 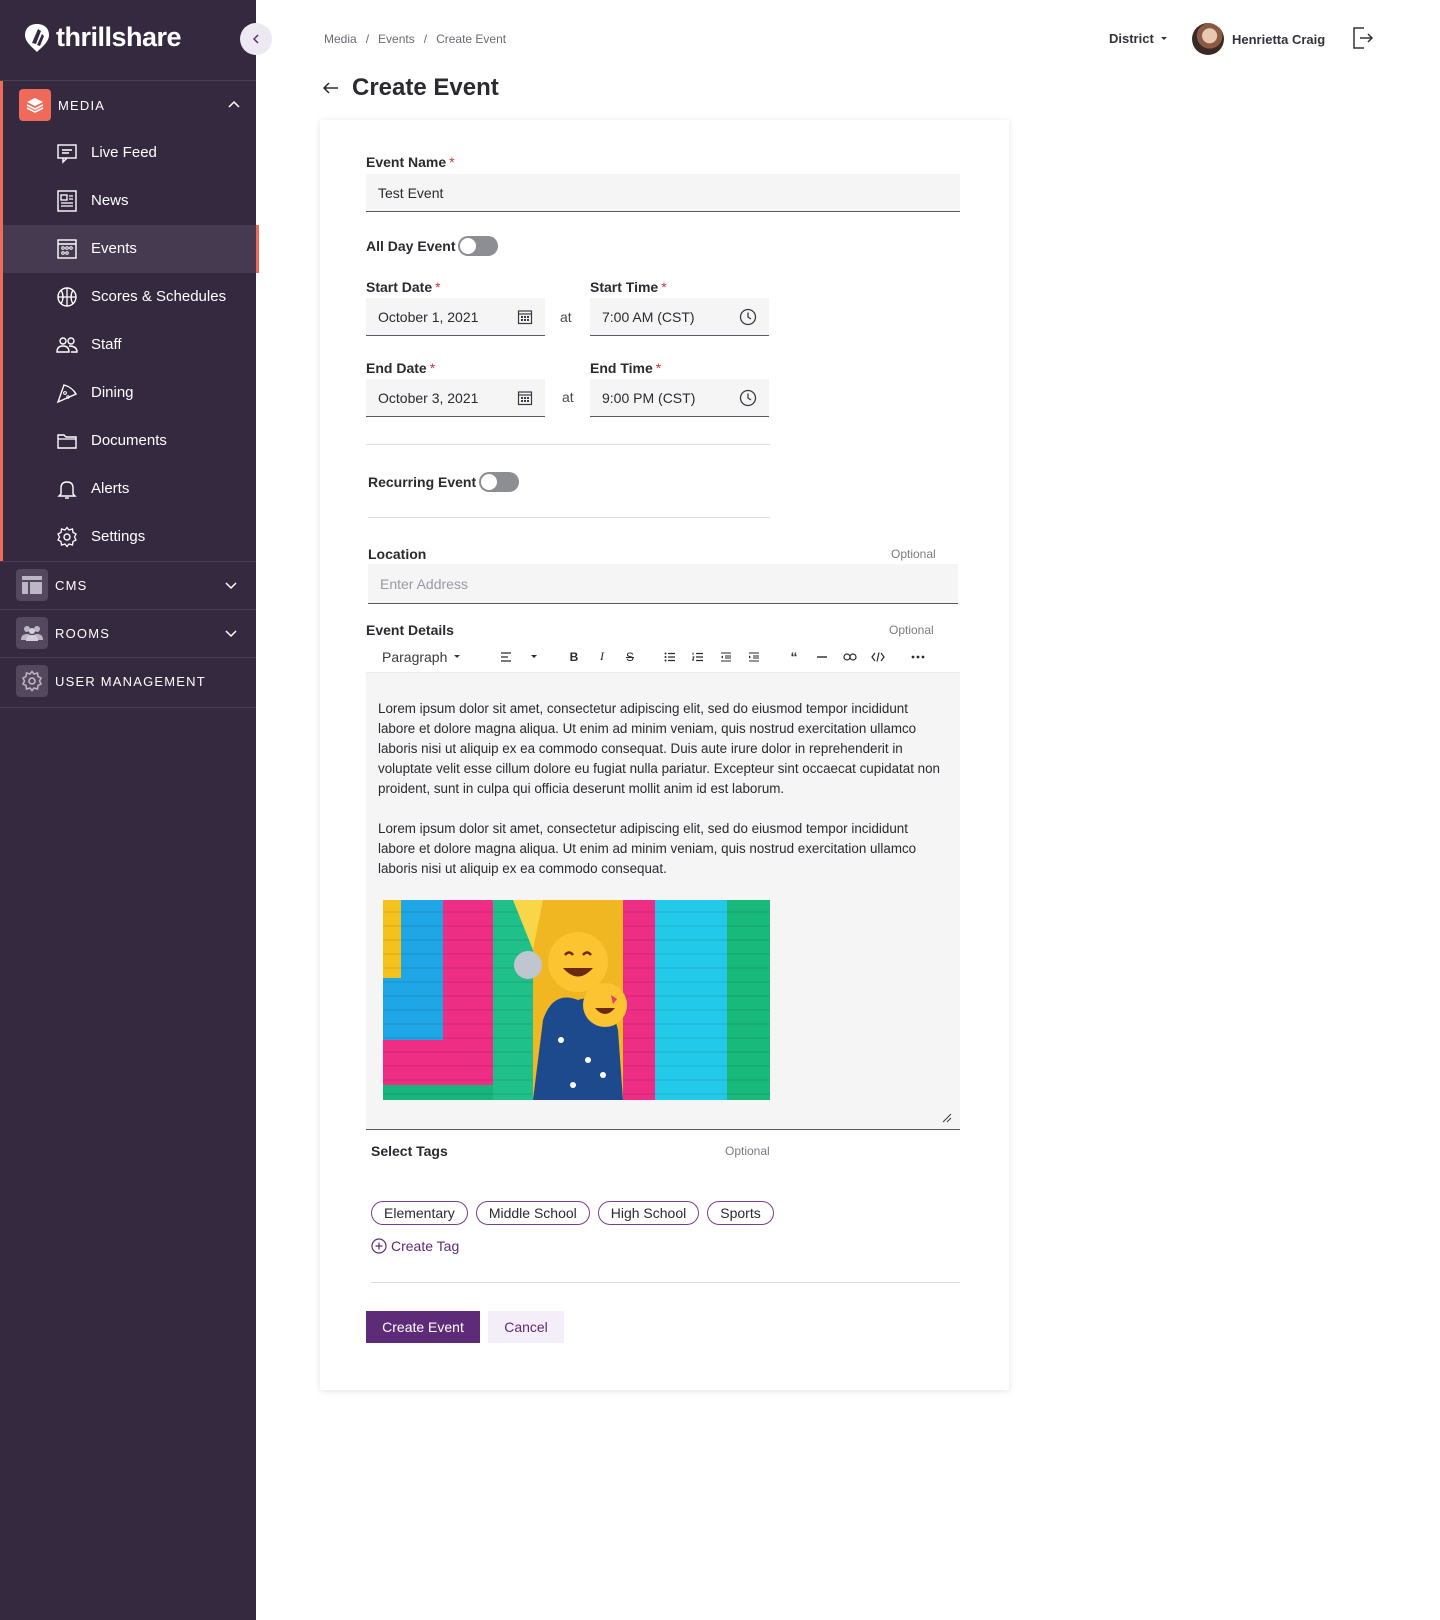 What do you see at coordinates (663, 584) in the screenshot?
I see `location-input: Enter Address` at bounding box center [663, 584].